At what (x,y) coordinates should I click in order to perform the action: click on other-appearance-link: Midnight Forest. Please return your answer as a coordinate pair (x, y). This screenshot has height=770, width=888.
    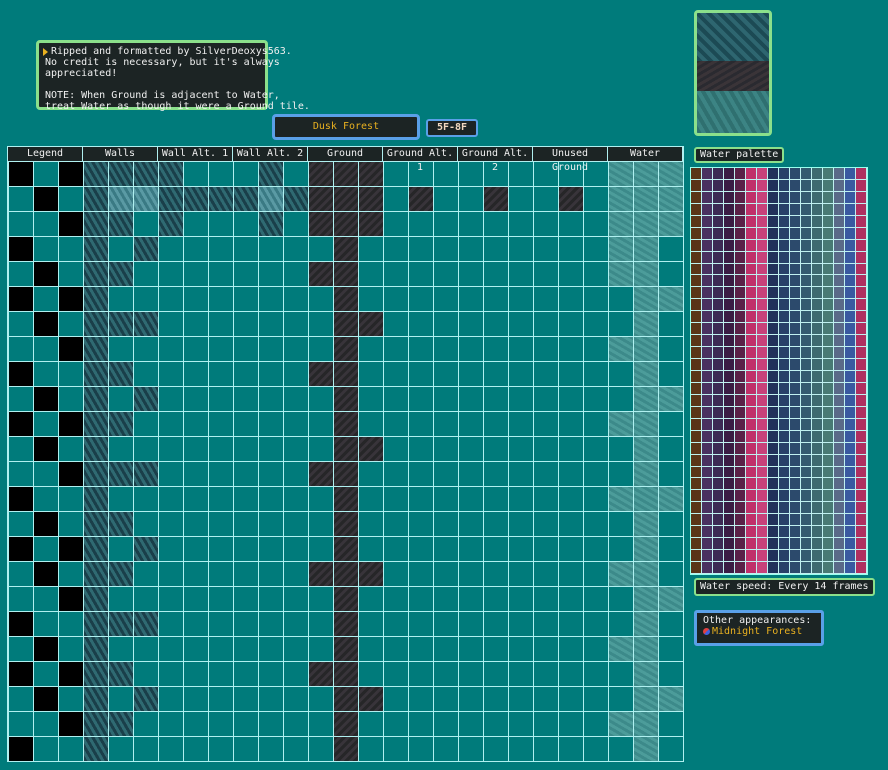
    Looking at the image, I should click on (757, 631).